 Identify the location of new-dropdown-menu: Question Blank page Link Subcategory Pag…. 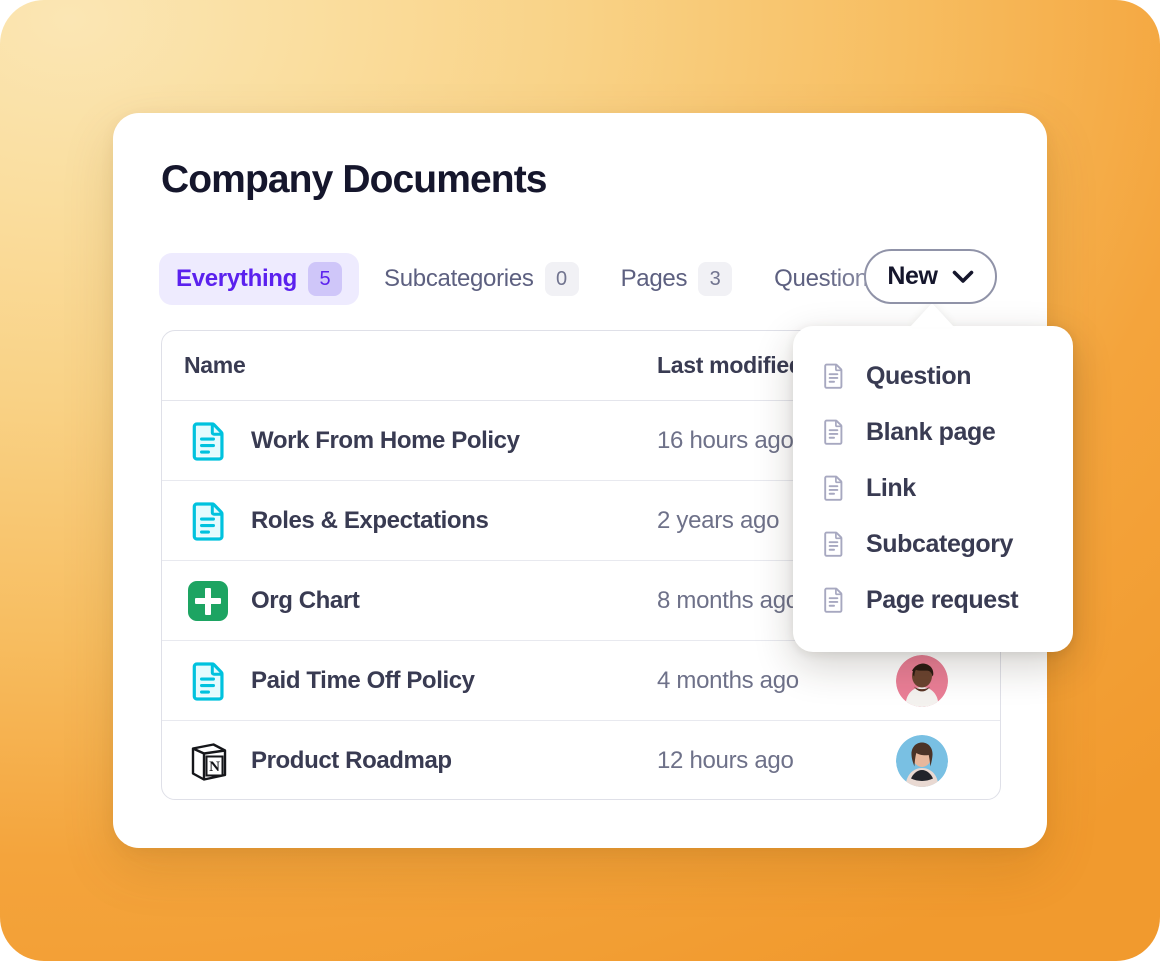
(933, 489).